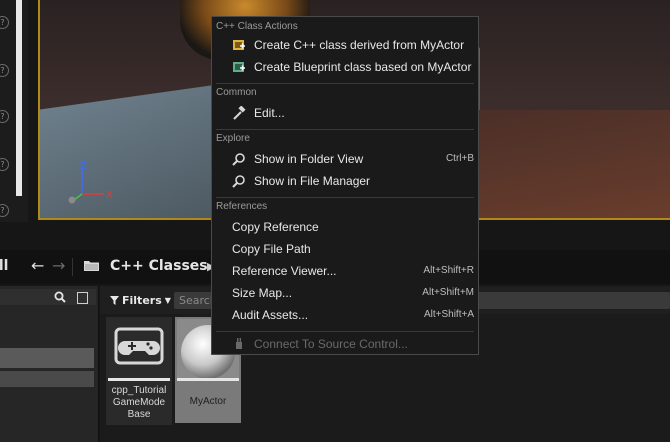 This screenshot has width=670, height=442. Describe the element at coordinates (239, 343) in the screenshot. I see `source-control-plug-icon` at that location.